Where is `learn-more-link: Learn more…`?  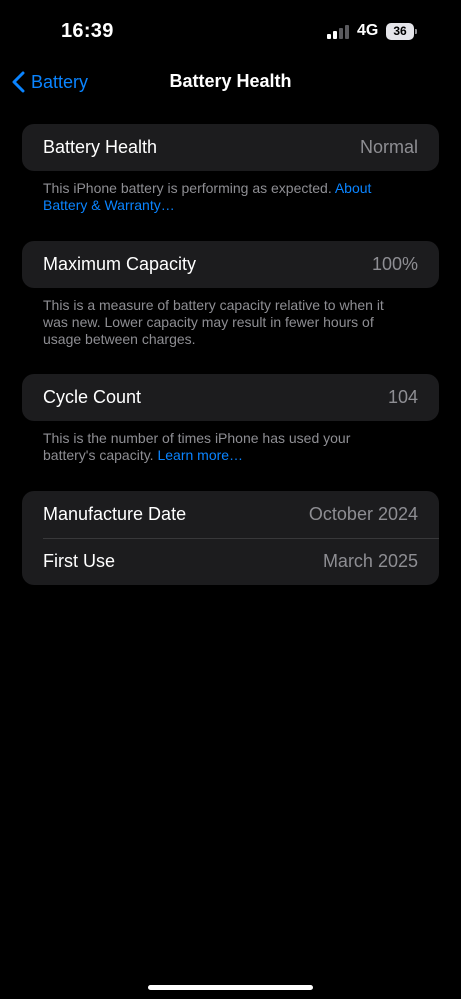 learn-more-link: Learn more… is located at coordinates (200, 455).